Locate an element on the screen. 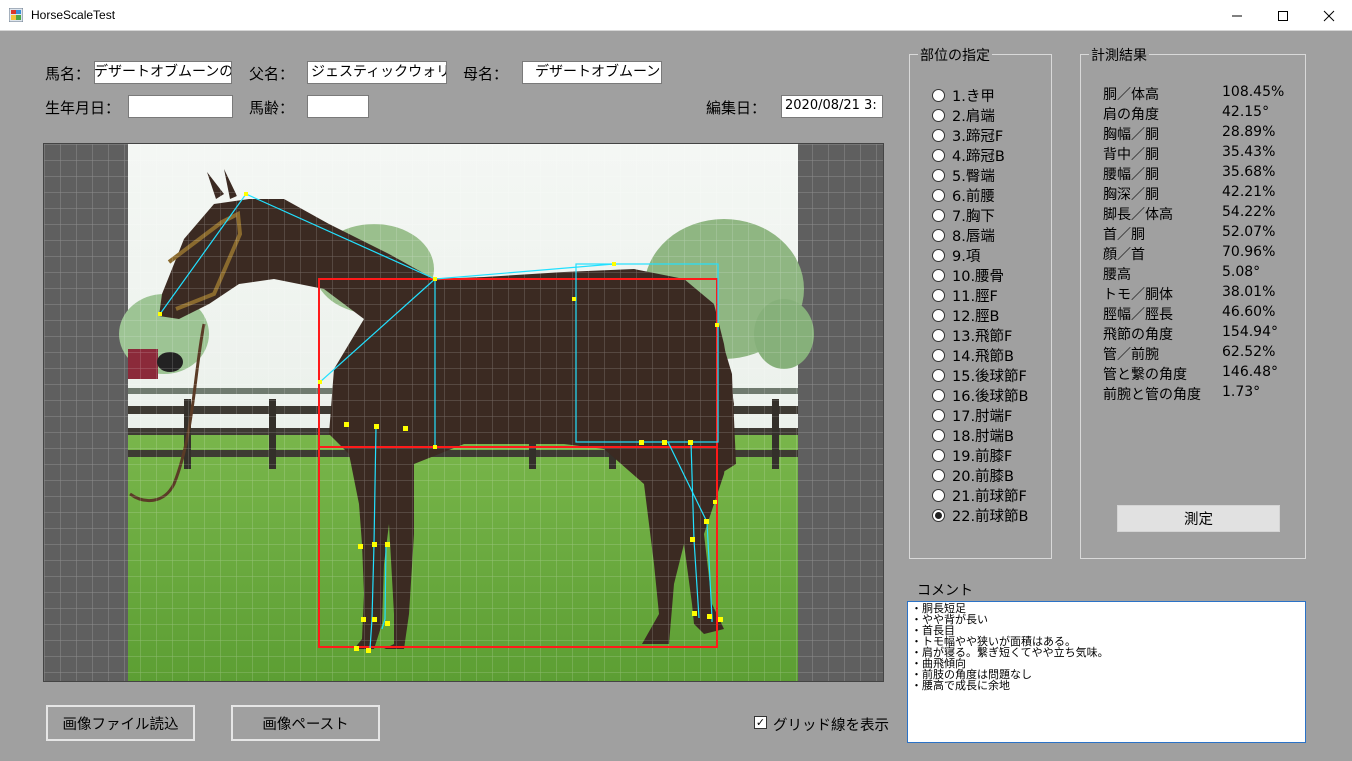  part-radio-10: 10.腰骨 is located at coordinates (968, 275).